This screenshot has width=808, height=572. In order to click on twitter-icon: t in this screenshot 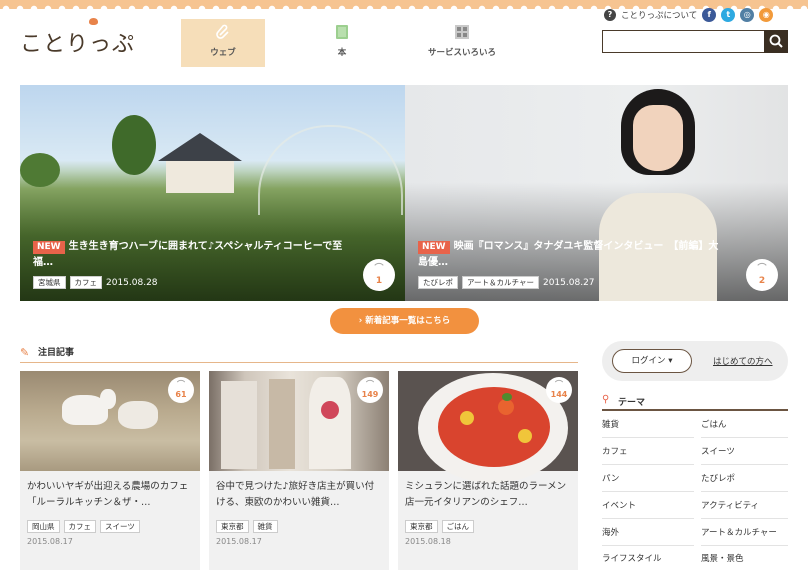, I will do `click(728, 15)`.